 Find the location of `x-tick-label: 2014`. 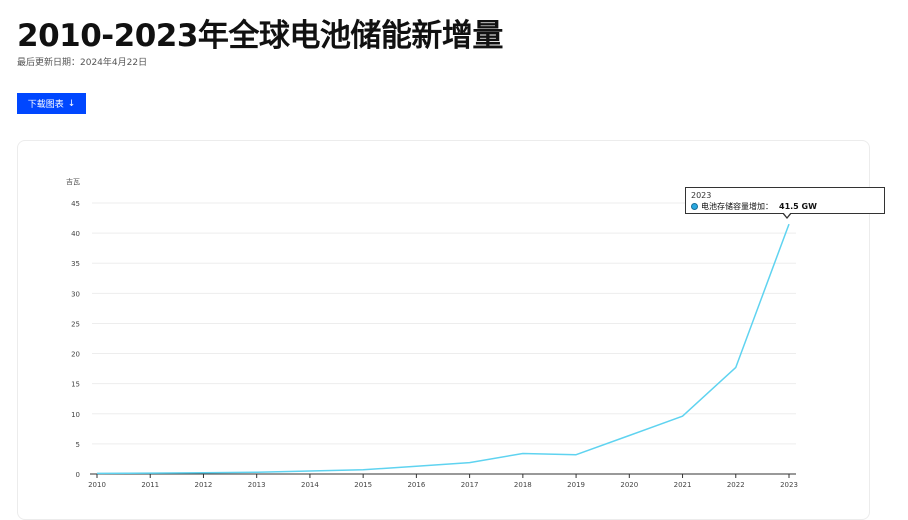

x-tick-label: 2014 is located at coordinates (310, 485).